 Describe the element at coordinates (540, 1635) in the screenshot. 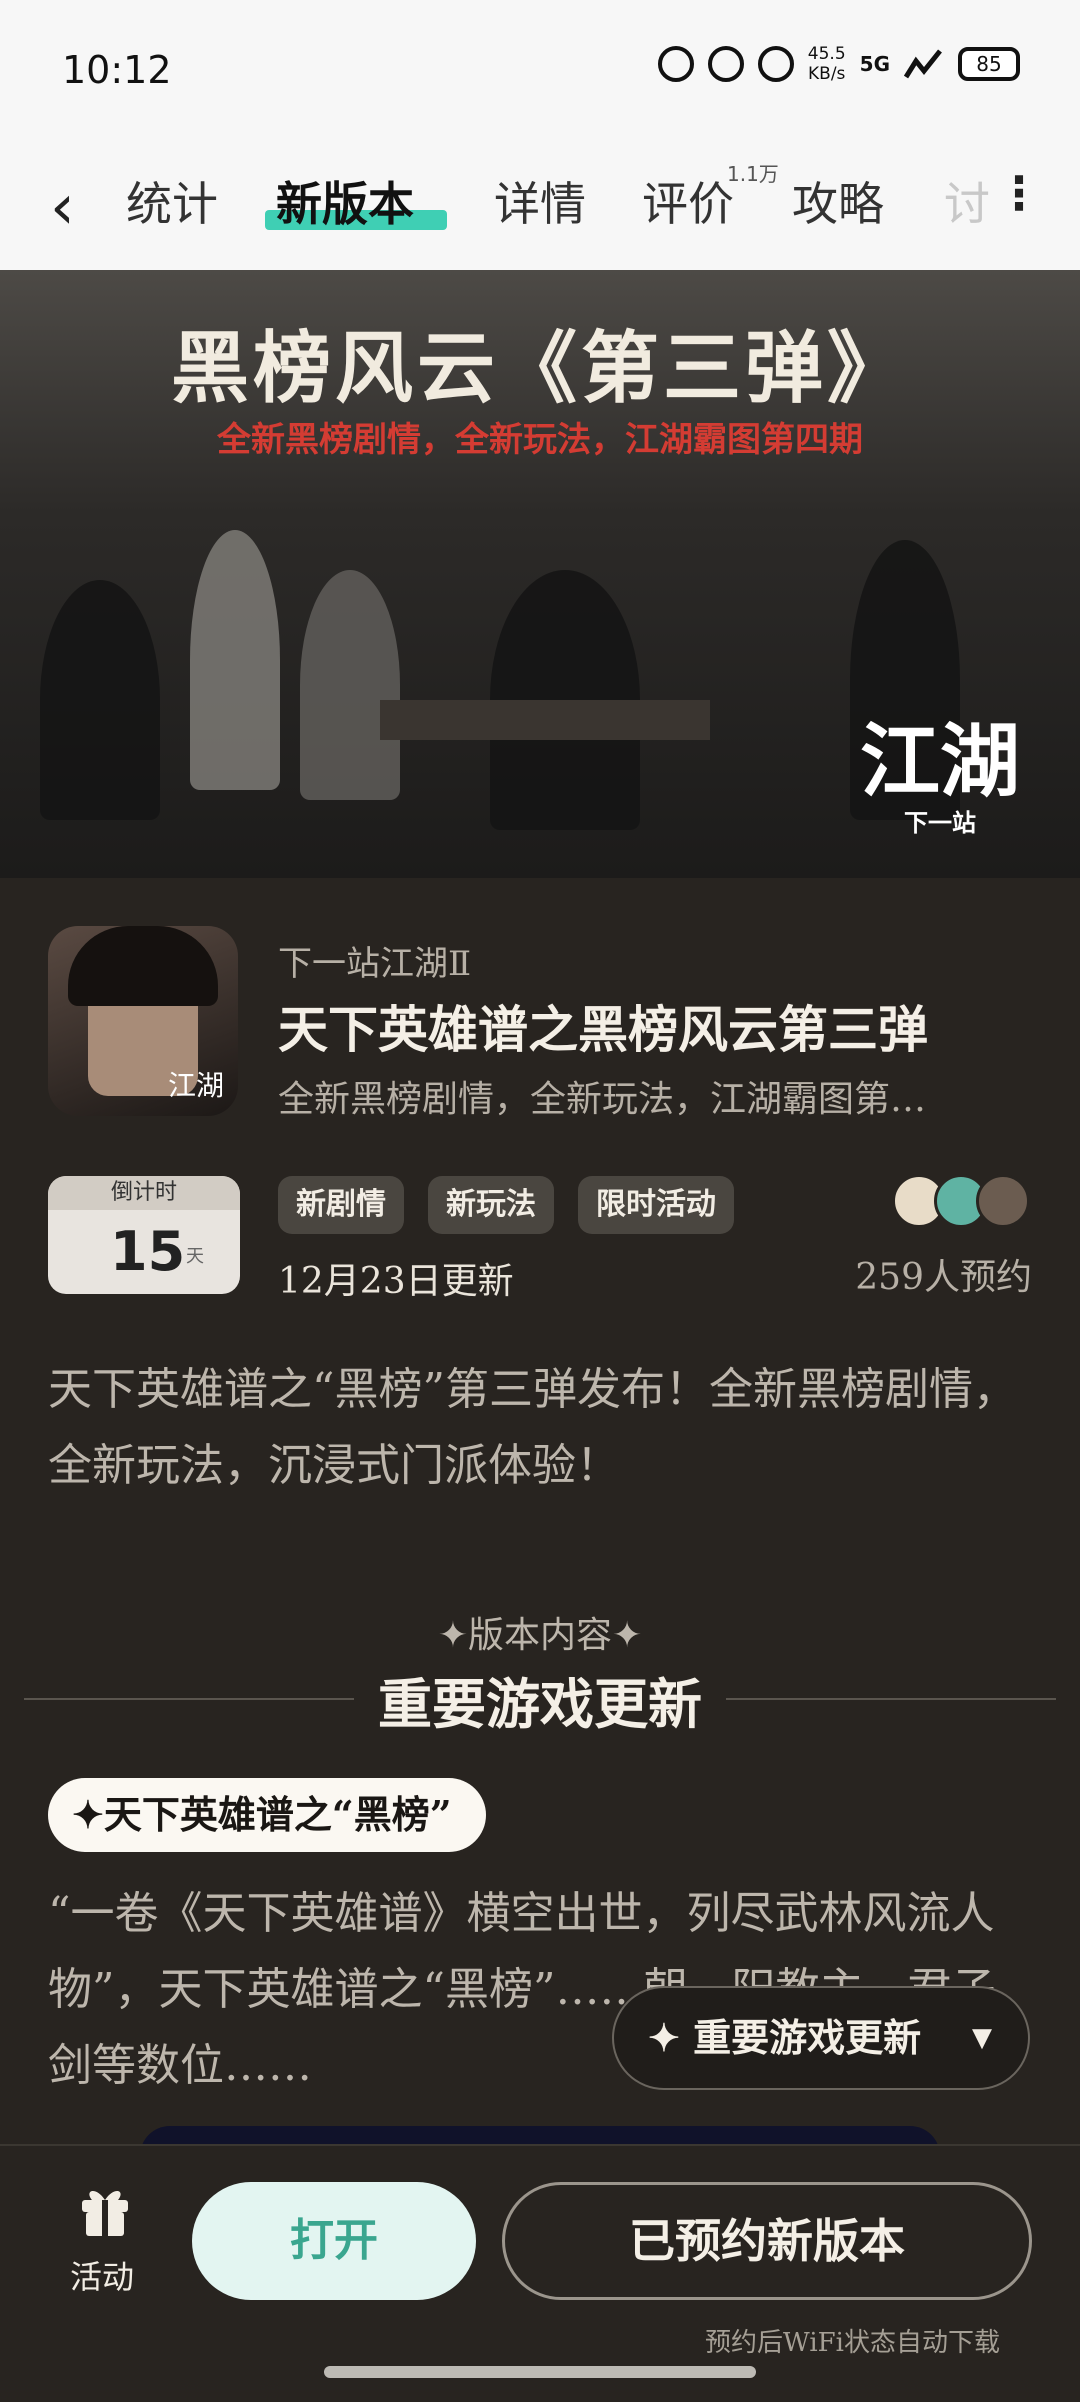

I see `section-kicker: ✦版本内容✦` at that location.